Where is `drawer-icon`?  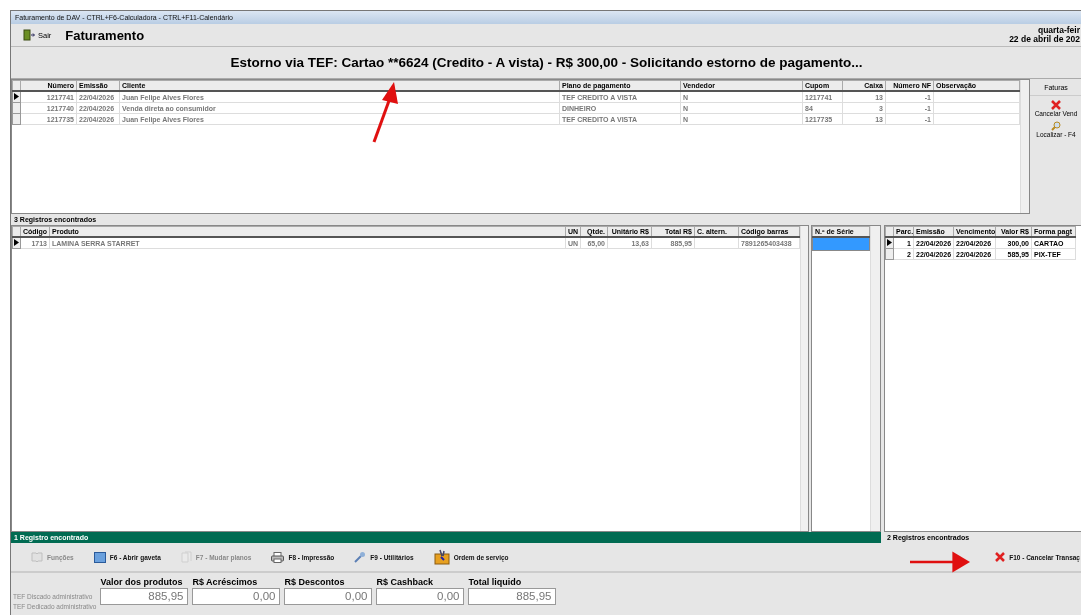 drawer-icon is located at coordinates (99, 557).